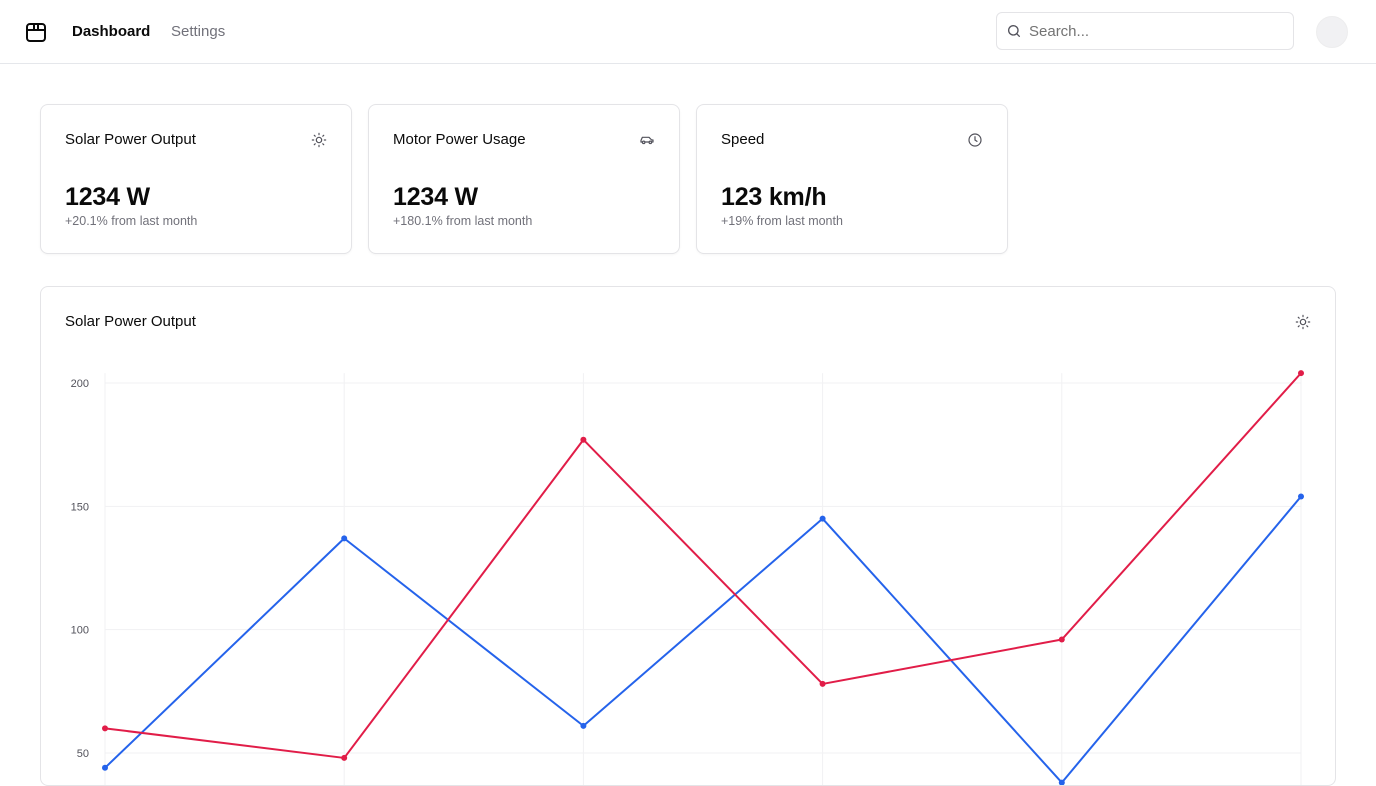 The height and width of the screenshot is (786, 1376). I want to click on y-tick-label: 100, so click(80, 631).